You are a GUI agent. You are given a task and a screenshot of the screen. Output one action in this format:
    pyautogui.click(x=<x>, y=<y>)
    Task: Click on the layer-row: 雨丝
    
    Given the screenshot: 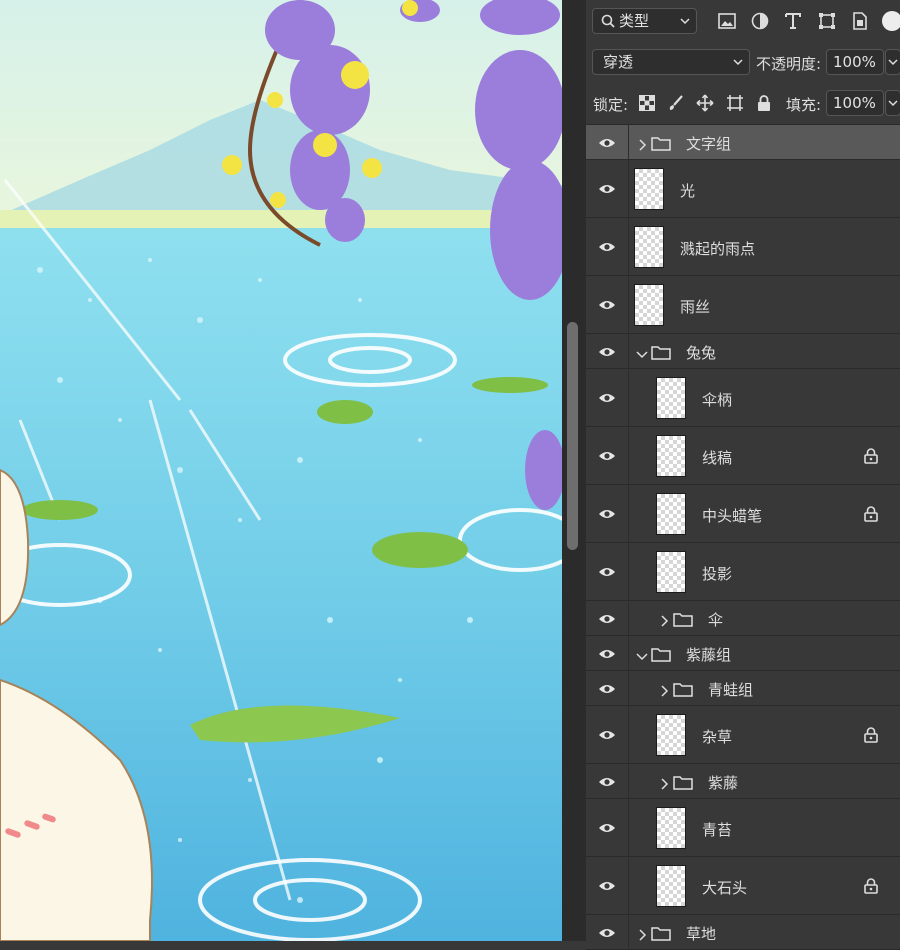 What is the action you would take?
    pyautogui.click(x=743, y=305)
    